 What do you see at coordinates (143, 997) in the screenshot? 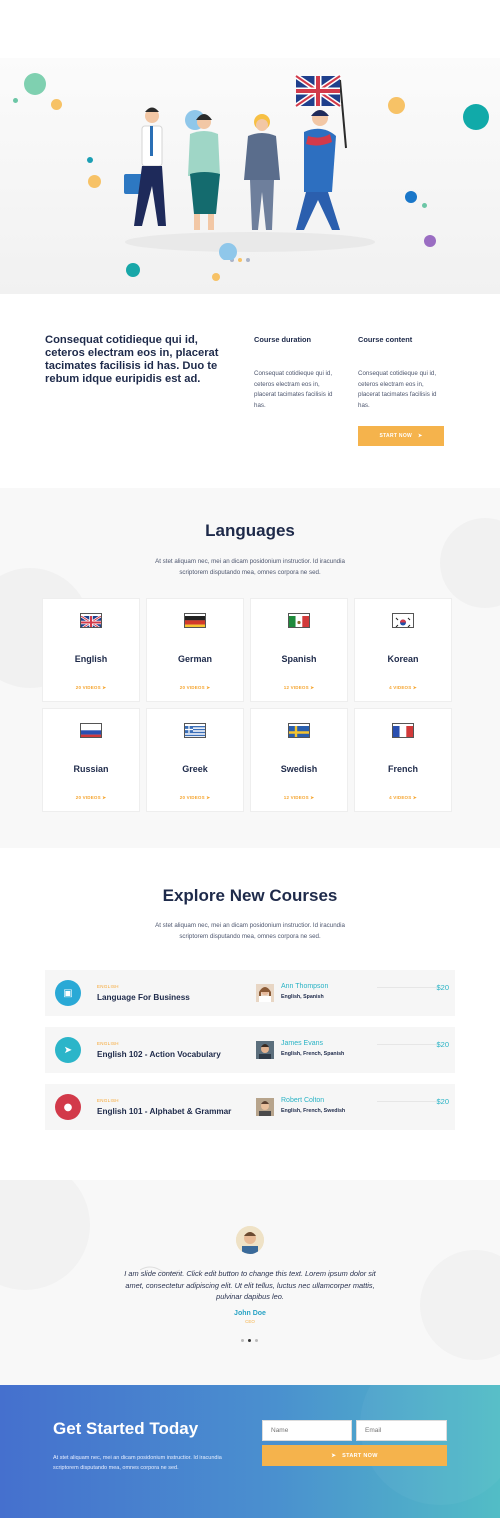
I see `course-name: Language For Business` at bounding box center [143, 997].